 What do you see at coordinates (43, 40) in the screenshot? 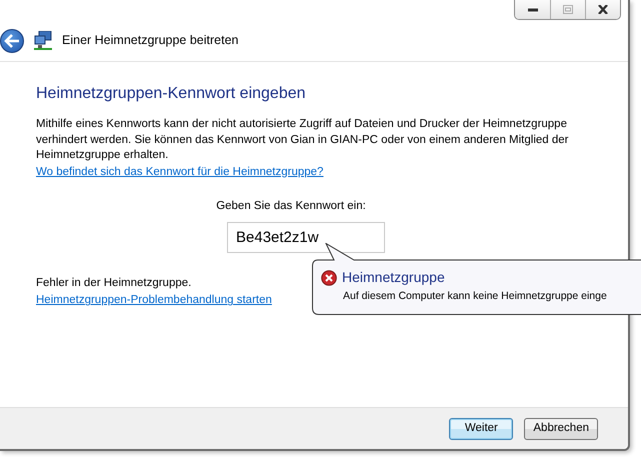
I see `network-computers-icon` at bounding box center [43, 40].